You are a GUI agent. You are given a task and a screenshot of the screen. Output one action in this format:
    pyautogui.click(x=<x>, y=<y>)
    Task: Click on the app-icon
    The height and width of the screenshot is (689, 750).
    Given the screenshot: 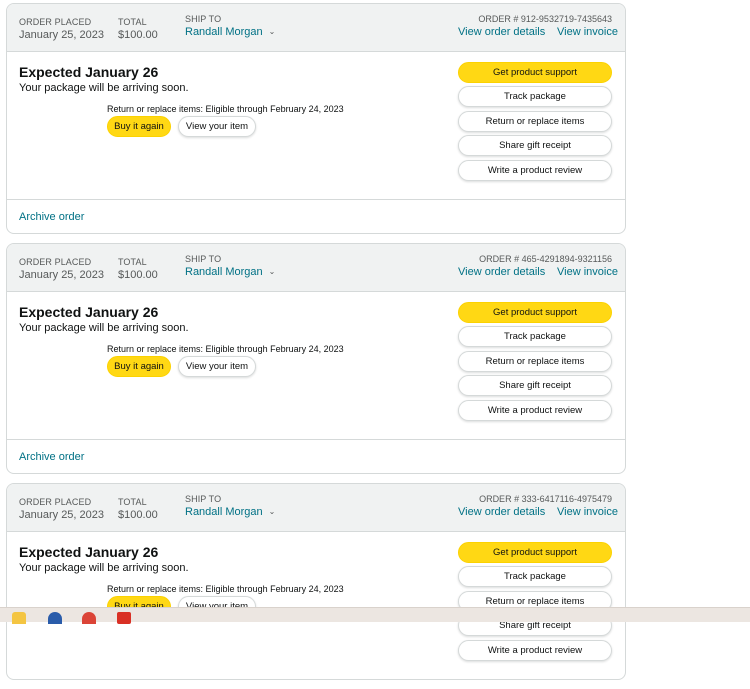 What is the action you would take?
    pyautogui.click(x=124, y=618)
    